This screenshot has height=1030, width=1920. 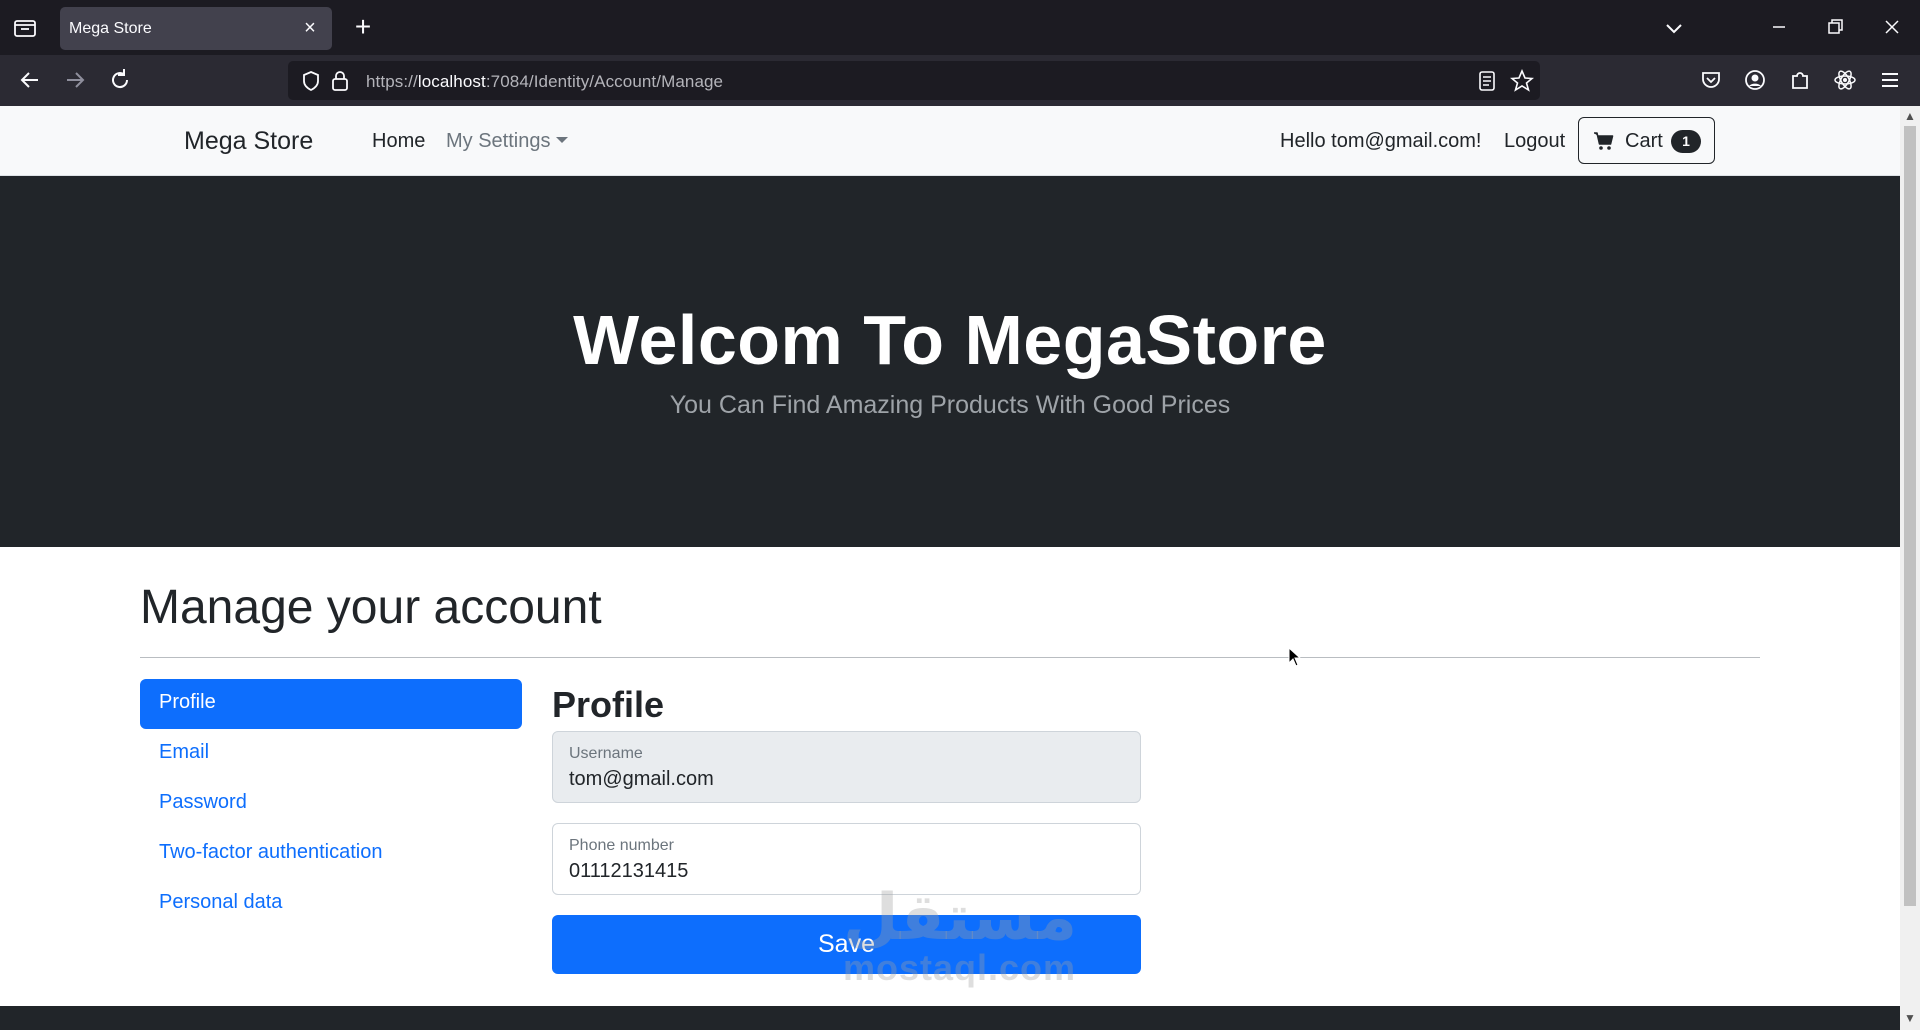 What do you see at coordinates (604, 81) in the screenshot?
I see `url-path: :7084/Identity/Account/Manage` at bounding box center [604, 81].